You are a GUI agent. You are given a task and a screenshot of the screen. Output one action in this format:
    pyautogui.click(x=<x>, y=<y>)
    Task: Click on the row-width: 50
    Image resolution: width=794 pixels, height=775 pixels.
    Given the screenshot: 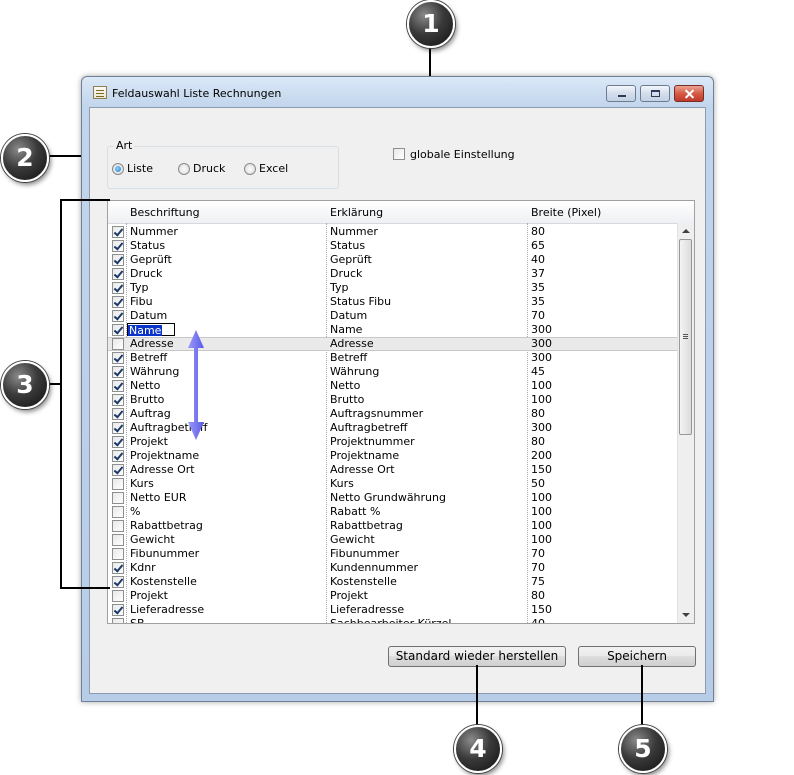 What is the action you would take?
    pyautogui.click(x=538, y=484)
    